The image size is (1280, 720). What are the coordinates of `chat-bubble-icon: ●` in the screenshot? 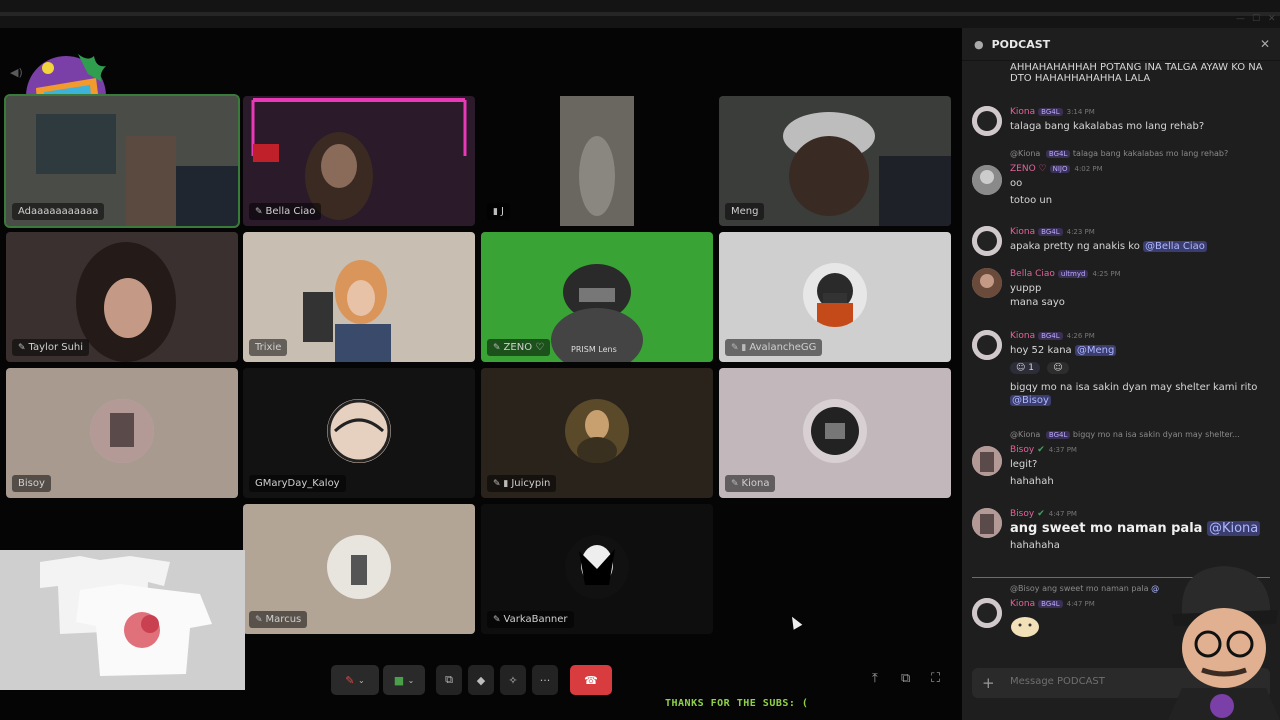 It's located at (979, 44).